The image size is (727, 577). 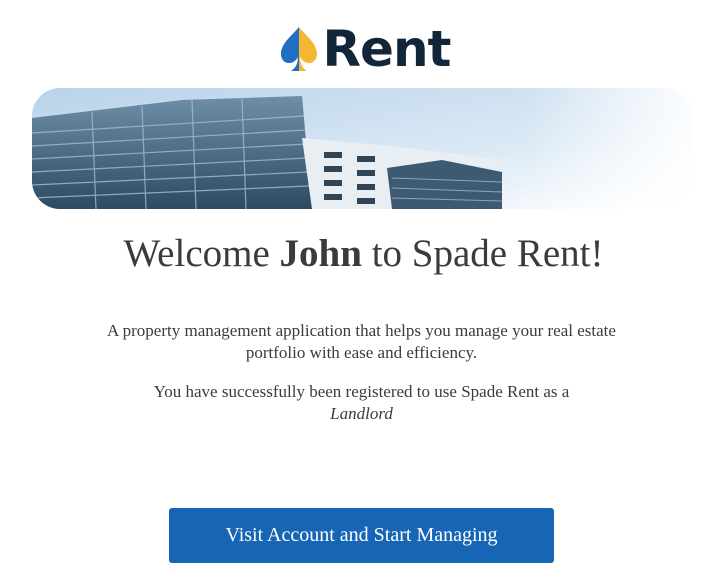 I want to click on brand-name: Rent, so click(x=387, y=49).